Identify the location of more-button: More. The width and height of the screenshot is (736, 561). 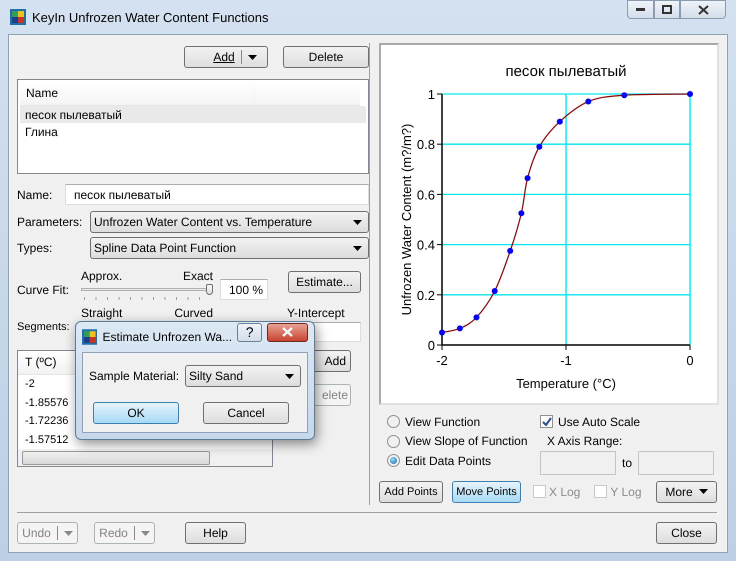
(686, 491).